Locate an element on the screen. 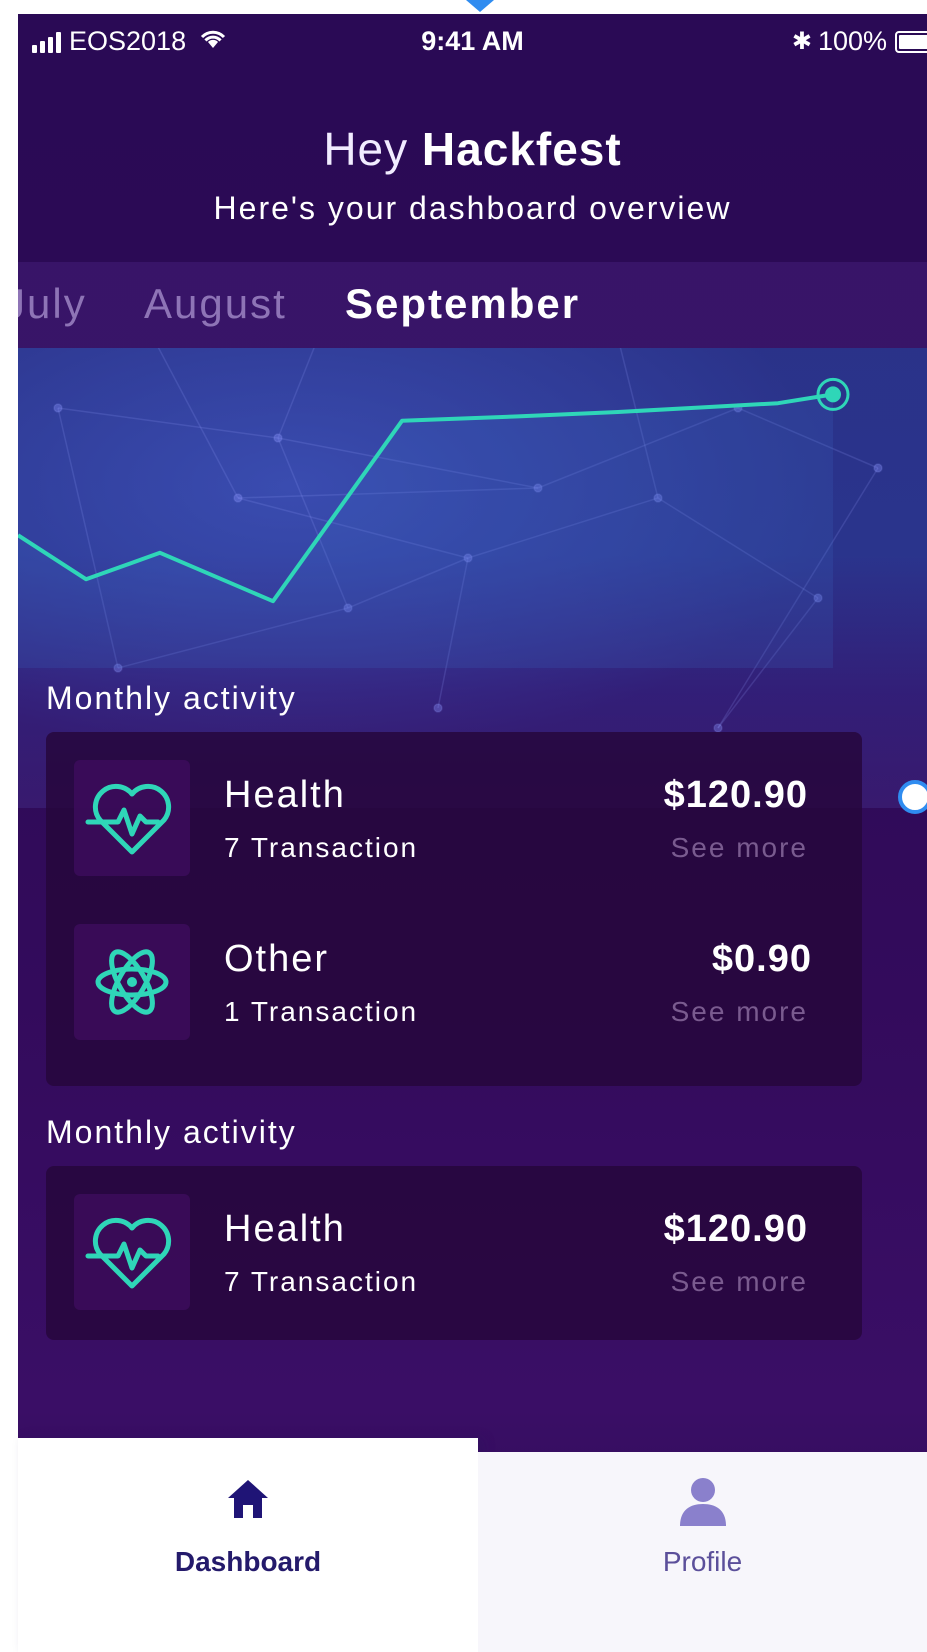 Image resolution: width=927 pixels, height=1652 pixels. user-name: Hackfest is located at coordinates (521, 149).